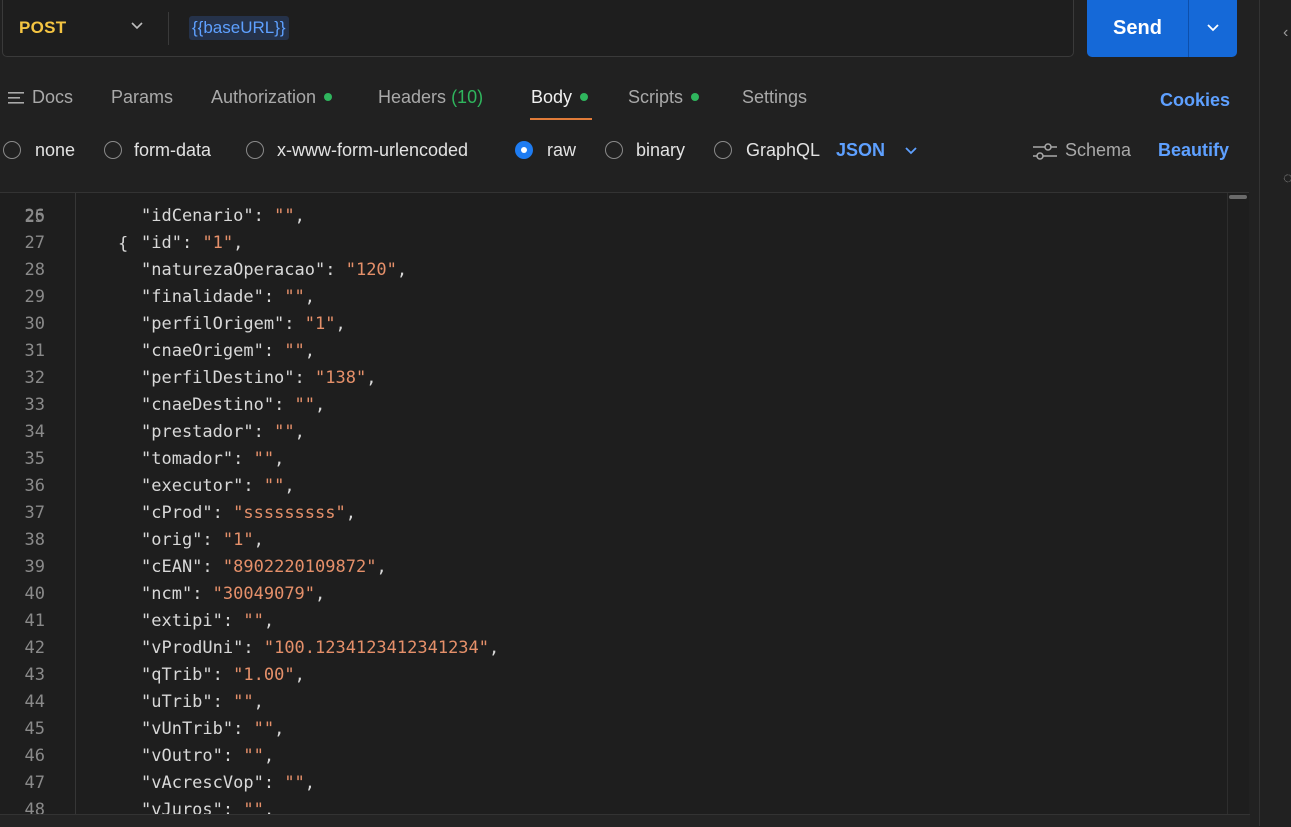  I want to click on scrollbar-thumb, so click(1238, 197).